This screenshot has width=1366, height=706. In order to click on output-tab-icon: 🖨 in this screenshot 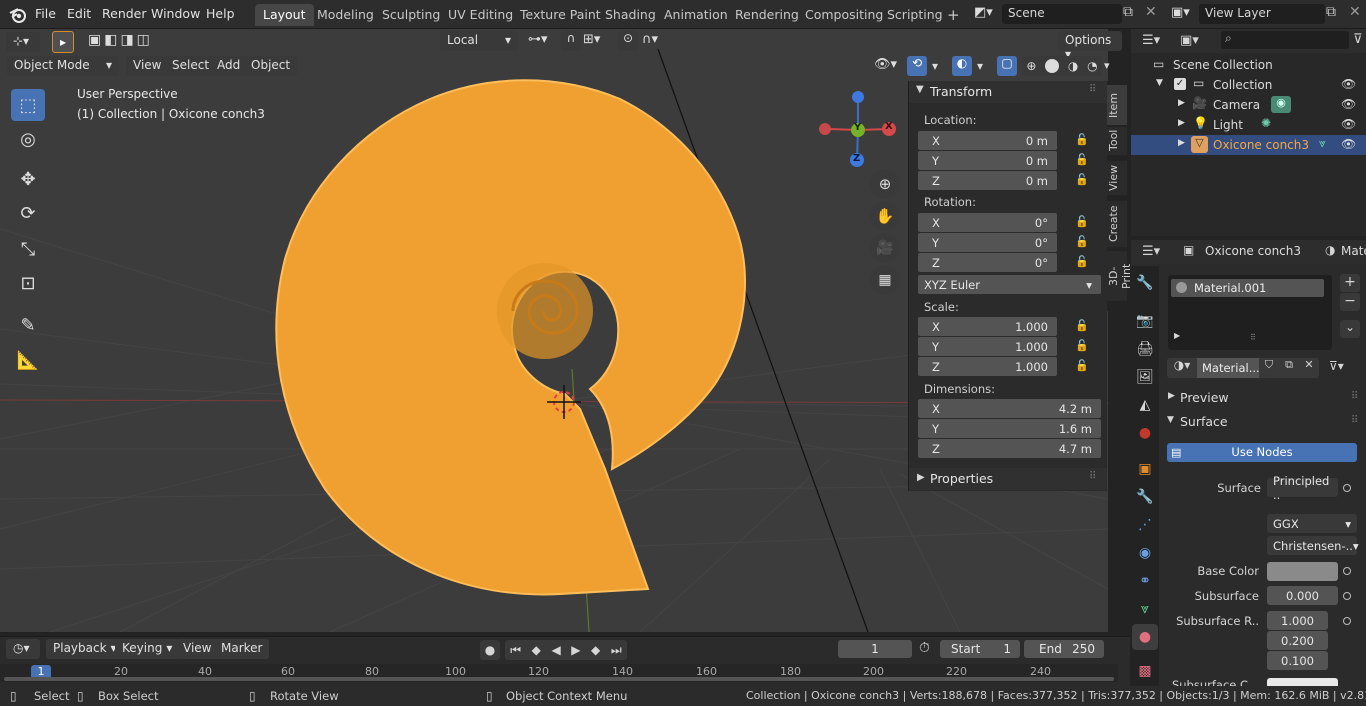, I will do `click(1145, 349)`.